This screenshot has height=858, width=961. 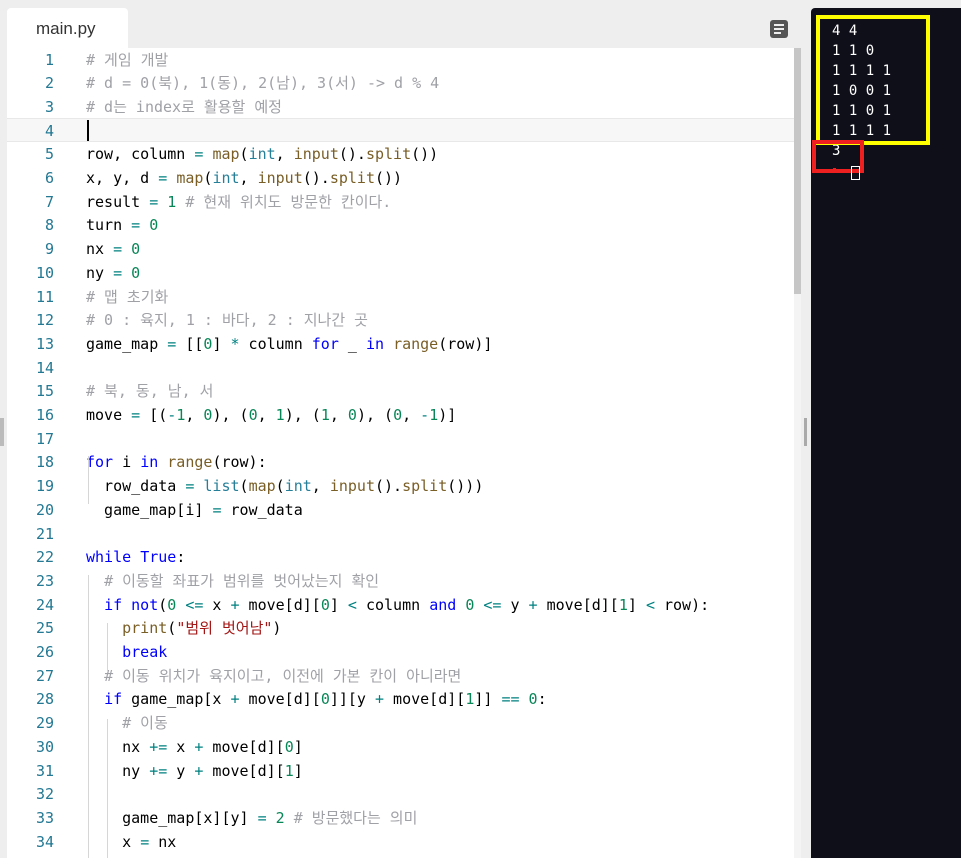 I want to click on code-line: # 게임 개발, so click(x=127, y=59).